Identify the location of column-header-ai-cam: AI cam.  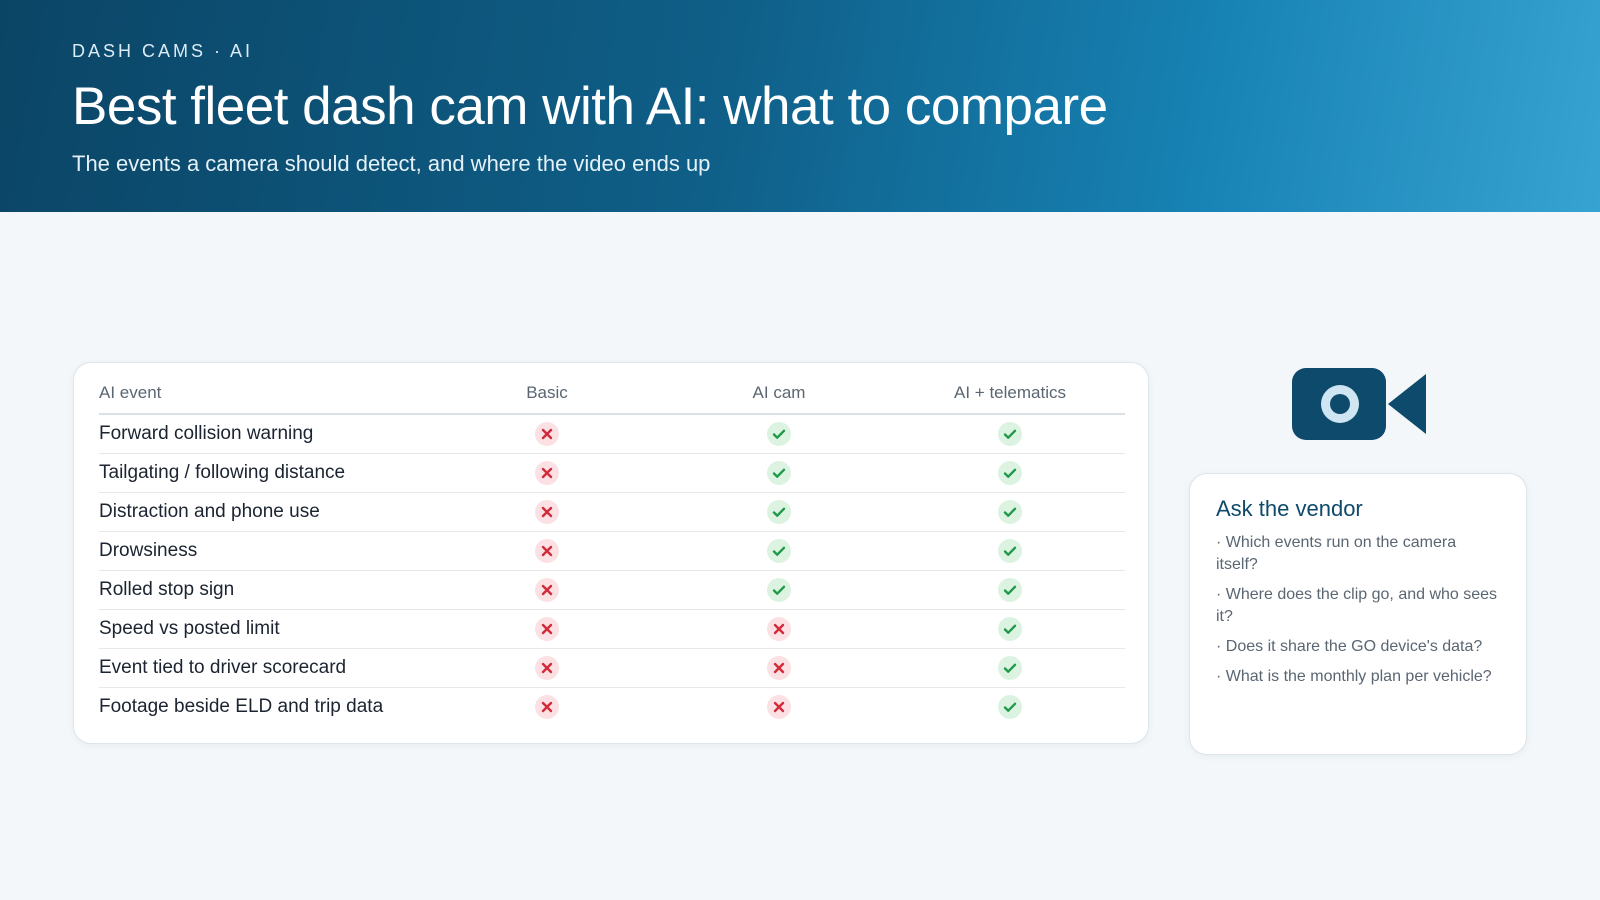
(779, 394).